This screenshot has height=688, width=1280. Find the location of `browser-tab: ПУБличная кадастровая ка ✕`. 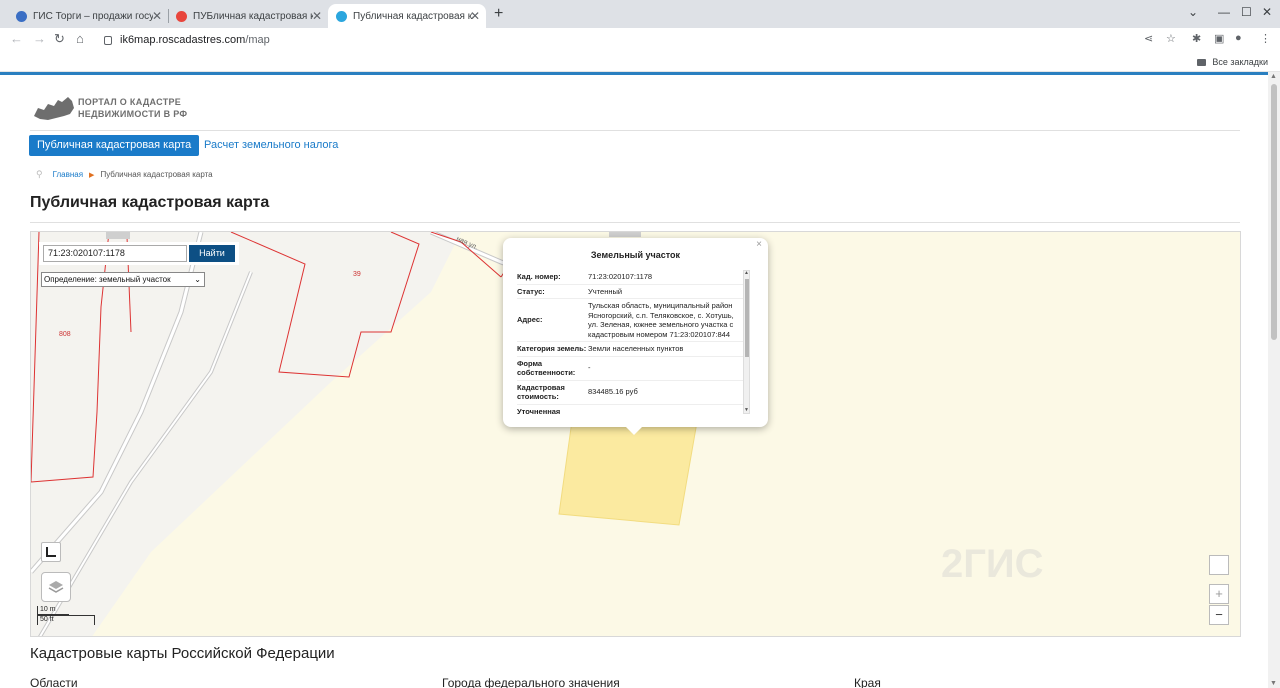

browser-tab: ПУБличная кадастровая ка ✕ is located at coordinates (248, 16).